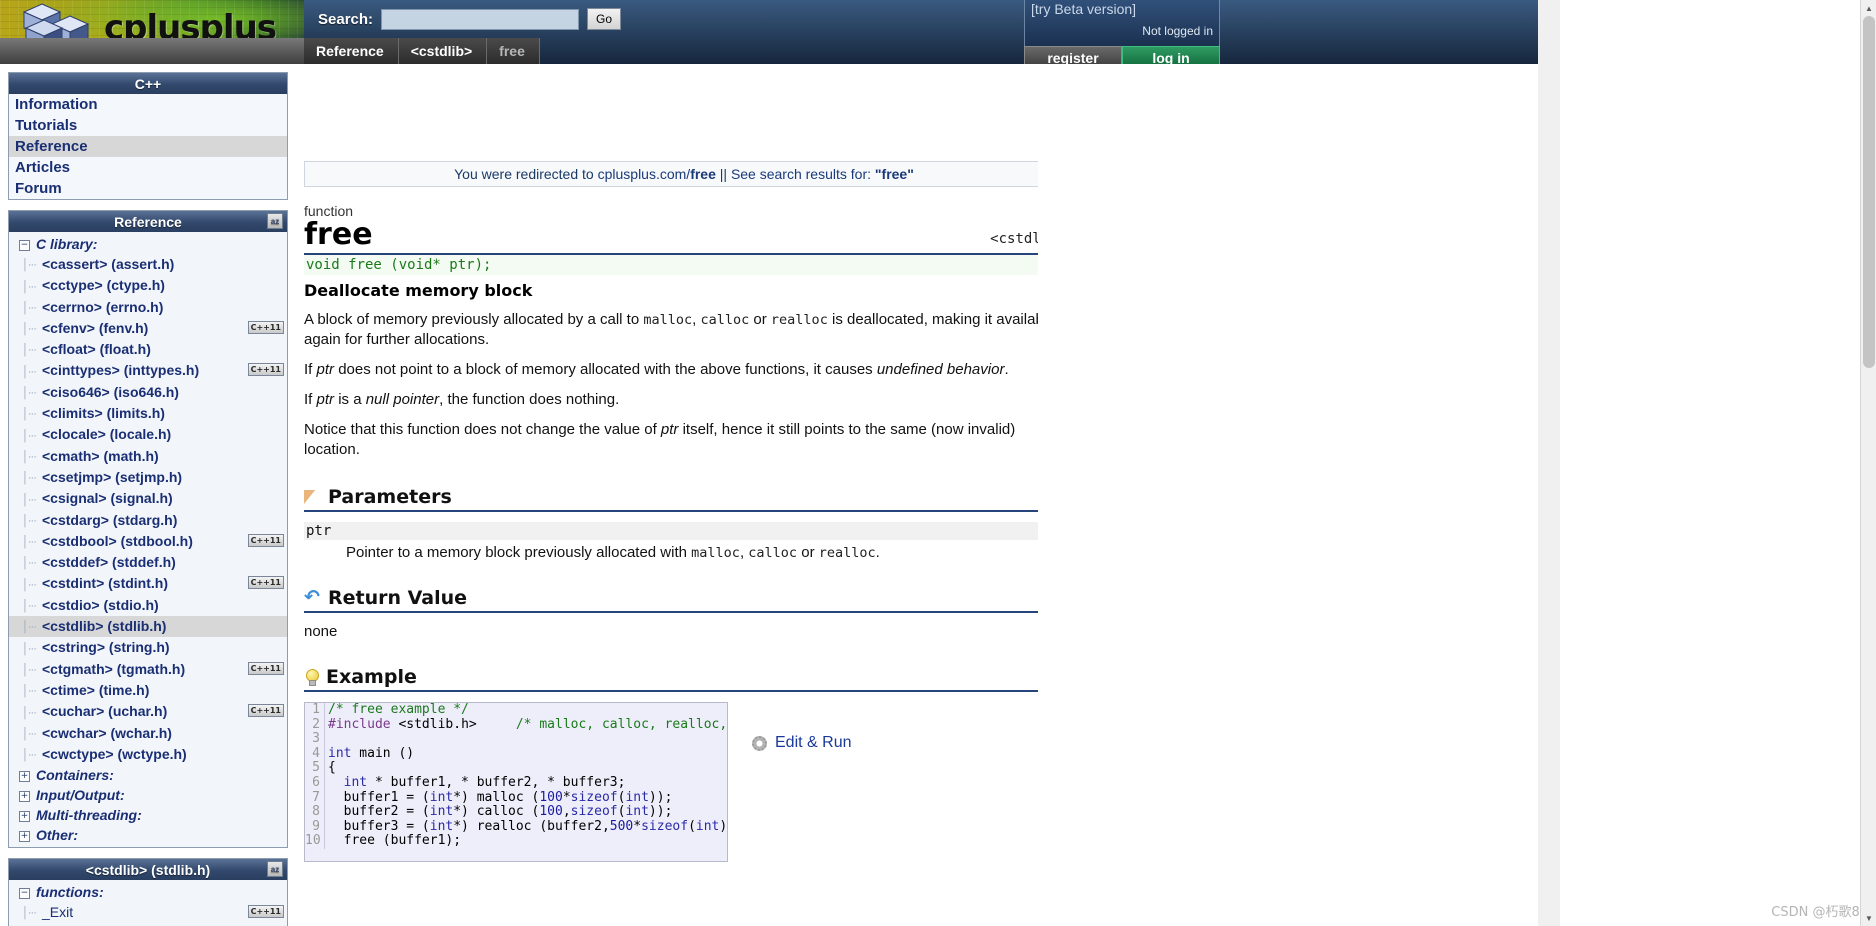  I want to click on tree-item-ciso646-iso646-h: │··· <ciso646> (iso646.h), so click(148, 392).